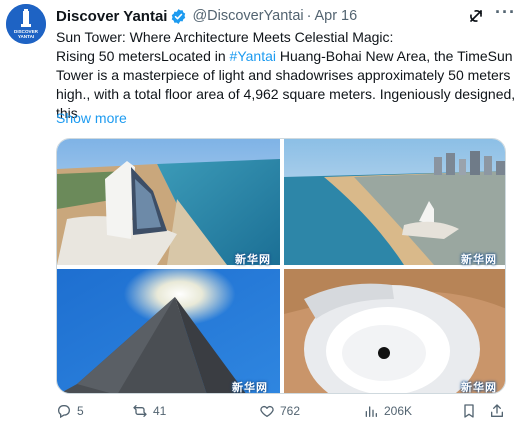 This screenshot has height=426, width=526. I want to click on like-count: 762, so click(290, 411).